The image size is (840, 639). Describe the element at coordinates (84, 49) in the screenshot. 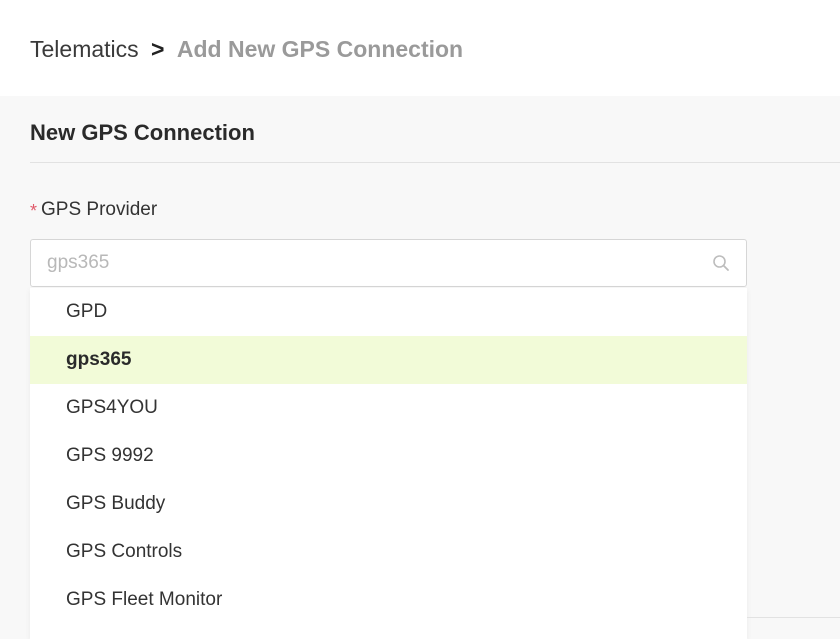

I see `breadcrumb-telematics-link: Telematics` at that location.